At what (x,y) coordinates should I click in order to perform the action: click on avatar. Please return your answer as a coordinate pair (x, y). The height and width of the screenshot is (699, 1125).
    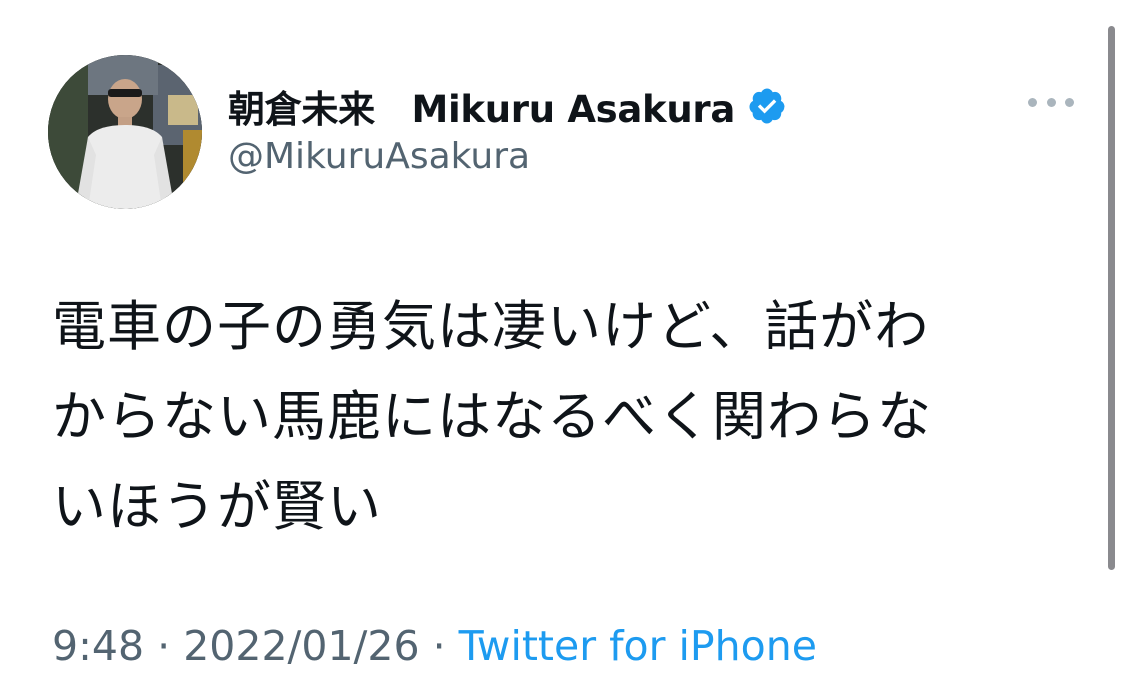
    Looking at the image, I should click on (125, 132).